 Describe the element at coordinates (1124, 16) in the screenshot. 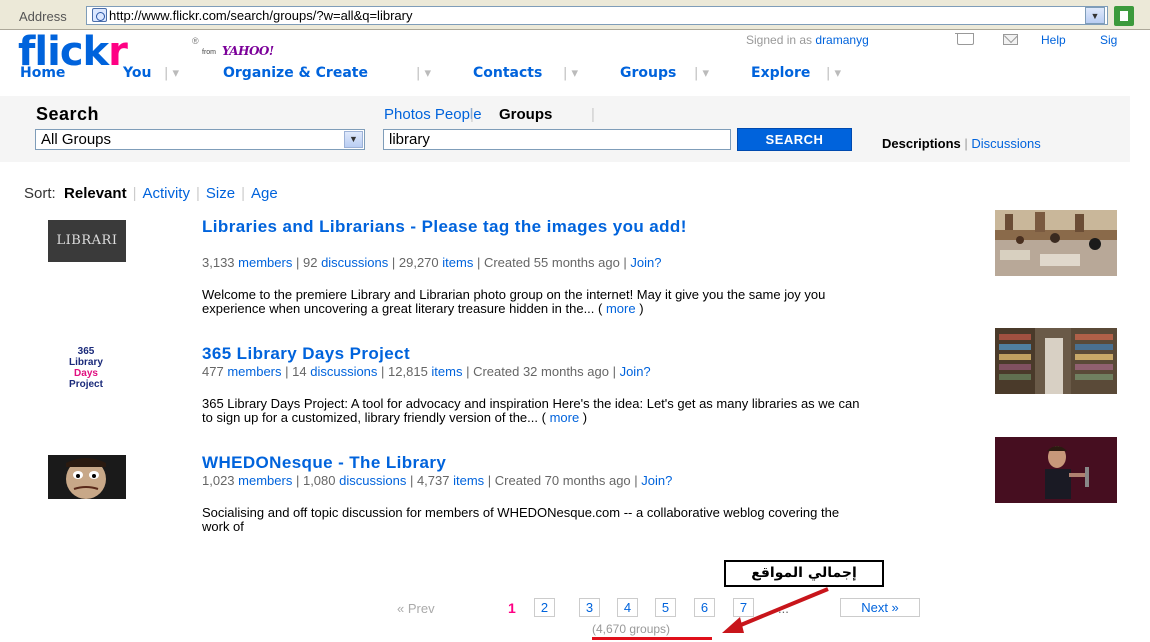

I see `go-button-icon` at that location.